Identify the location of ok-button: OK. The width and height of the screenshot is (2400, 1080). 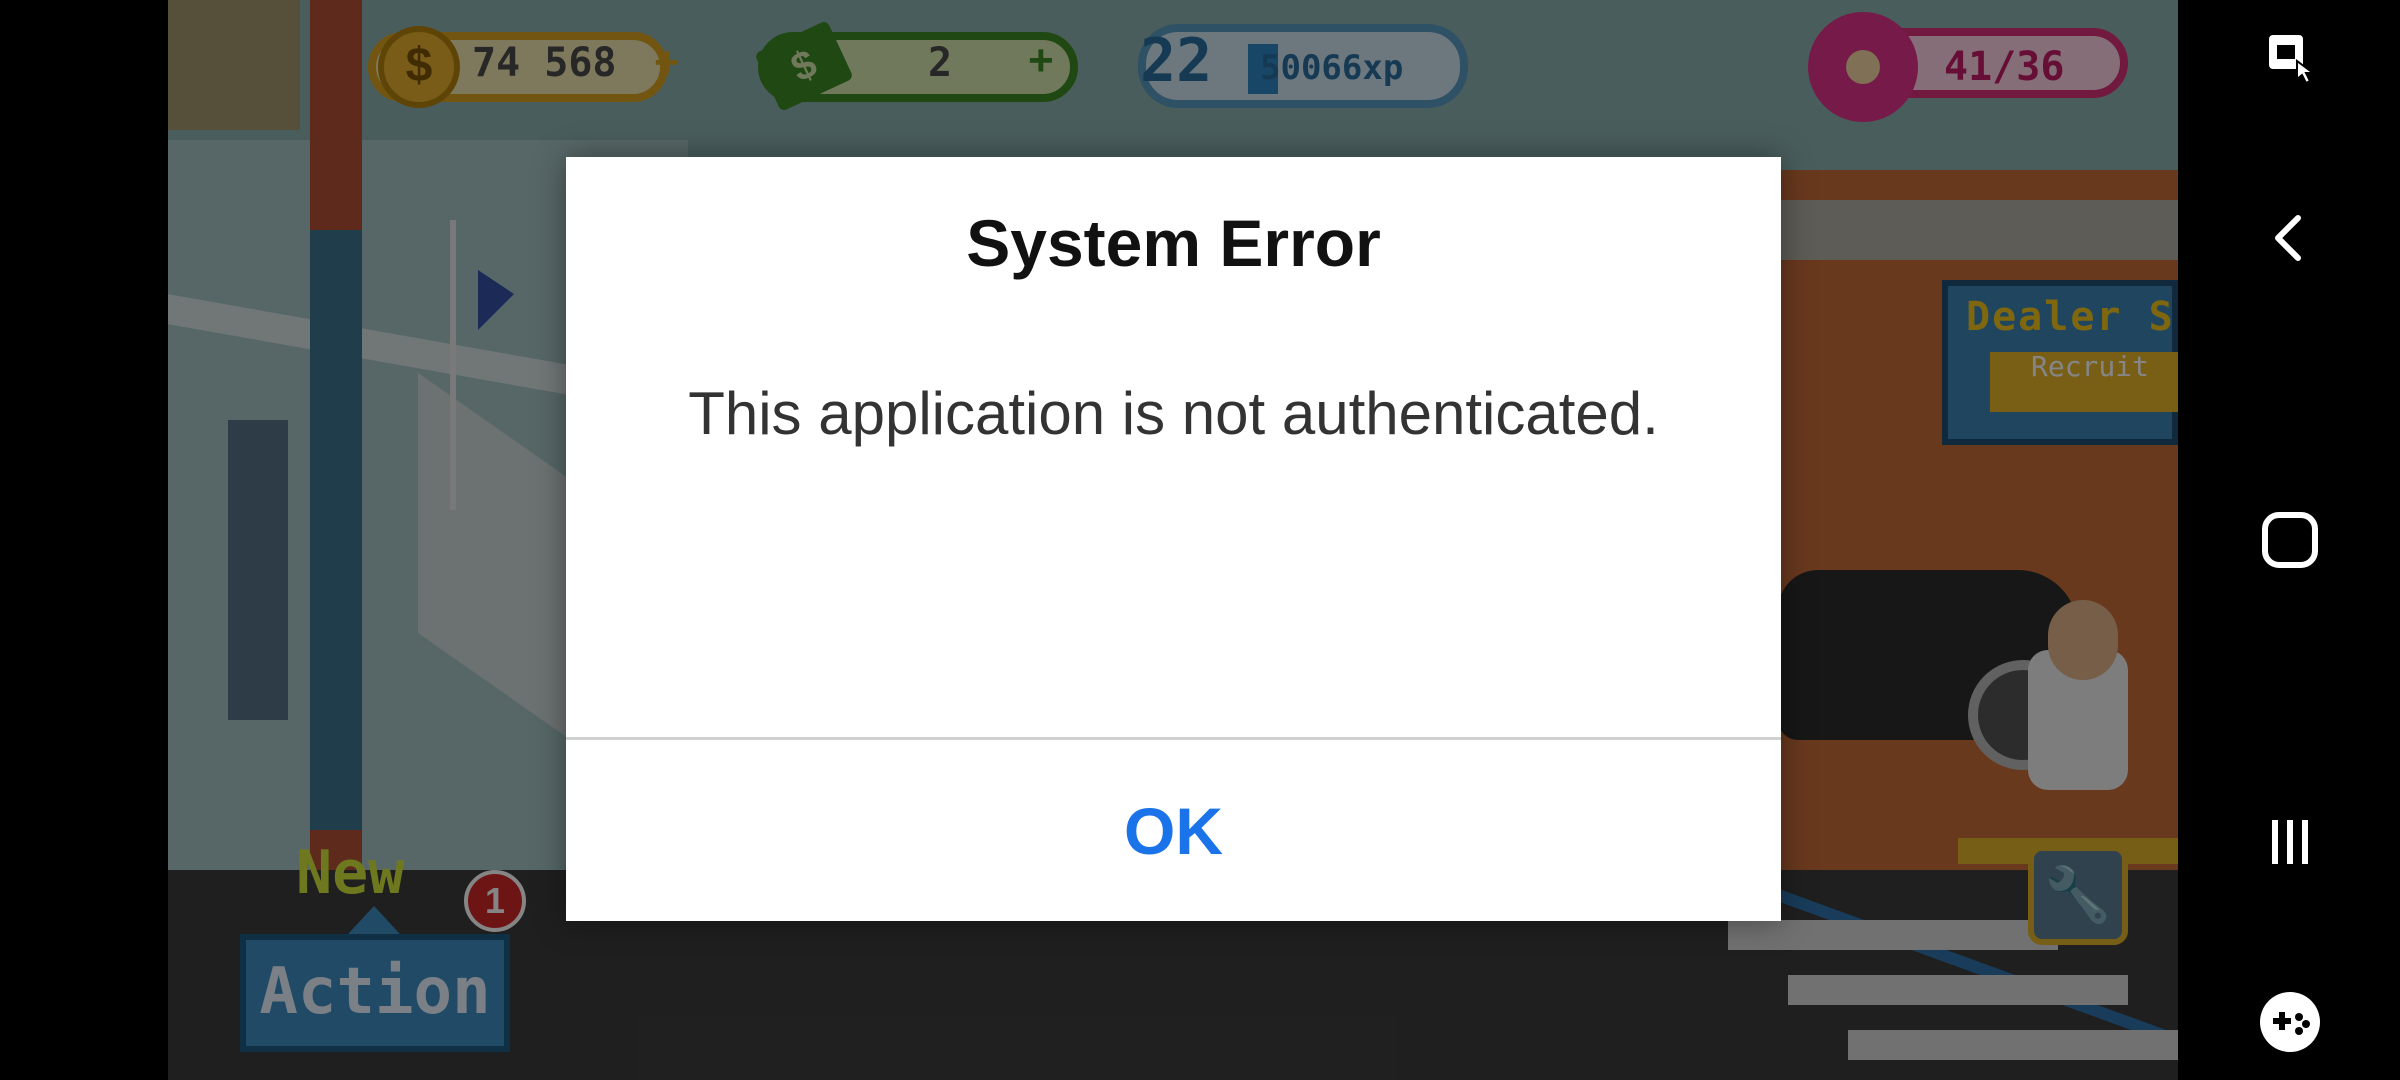
(1173, 831).